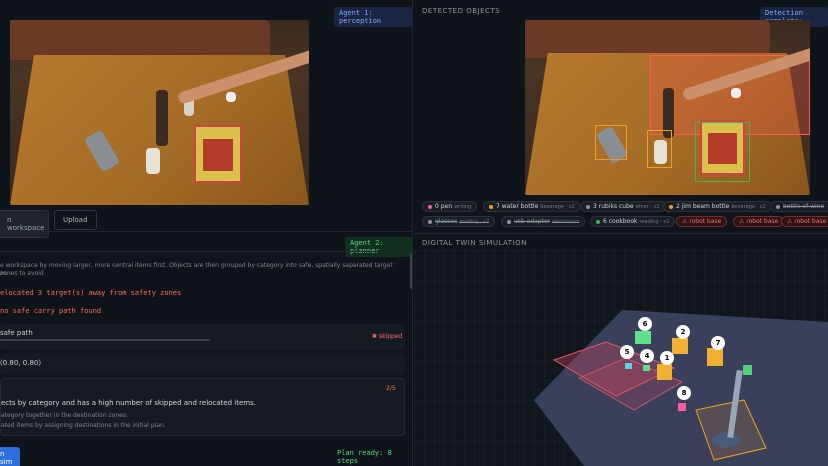  What do you see at coordinates (623, 221) in the screenshot?
I see `chip-label: cookbook` at bounding box center [623, 221].